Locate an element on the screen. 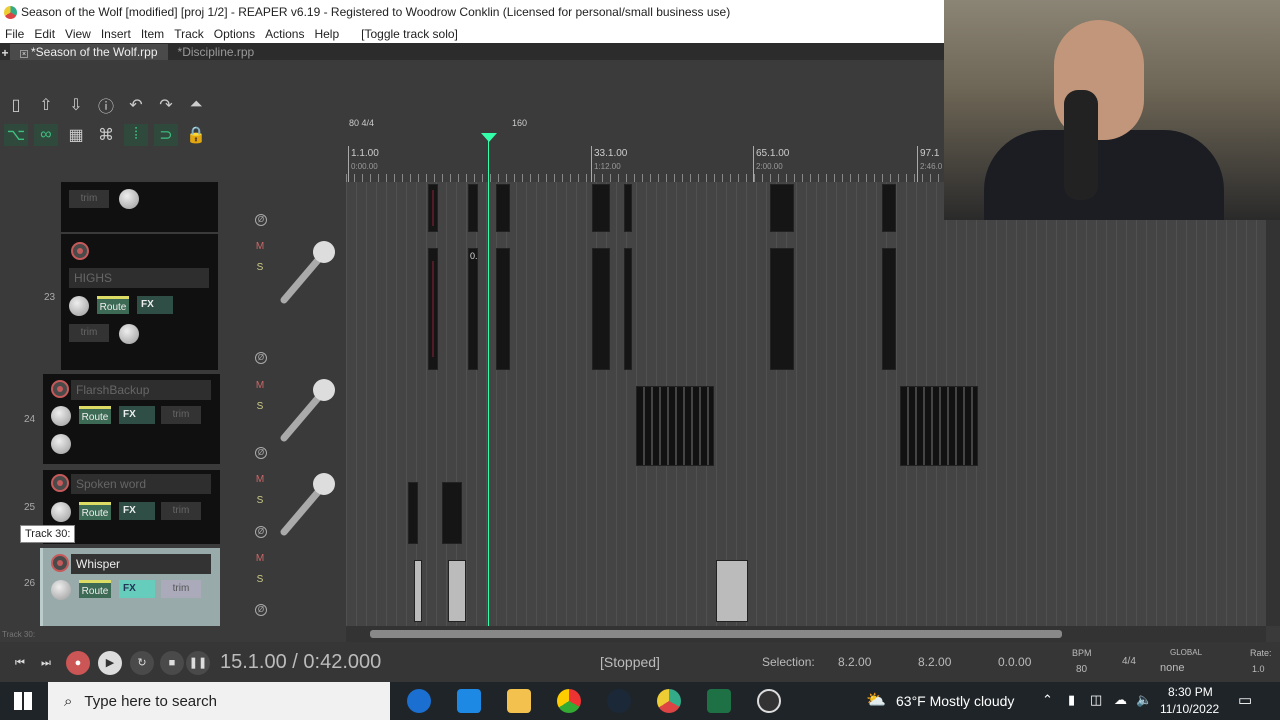 The image size is (1280, 720). playhead-marker-icon is located at coordinates (489, 137).